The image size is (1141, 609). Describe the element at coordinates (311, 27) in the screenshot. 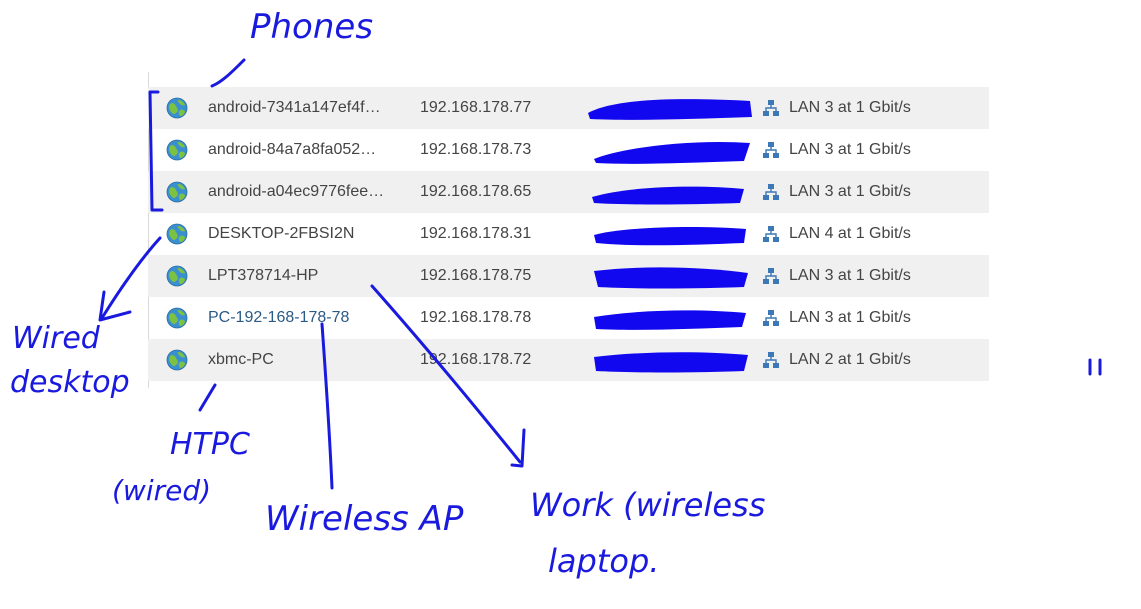

I see `annotation-phones: Phones` at that location.